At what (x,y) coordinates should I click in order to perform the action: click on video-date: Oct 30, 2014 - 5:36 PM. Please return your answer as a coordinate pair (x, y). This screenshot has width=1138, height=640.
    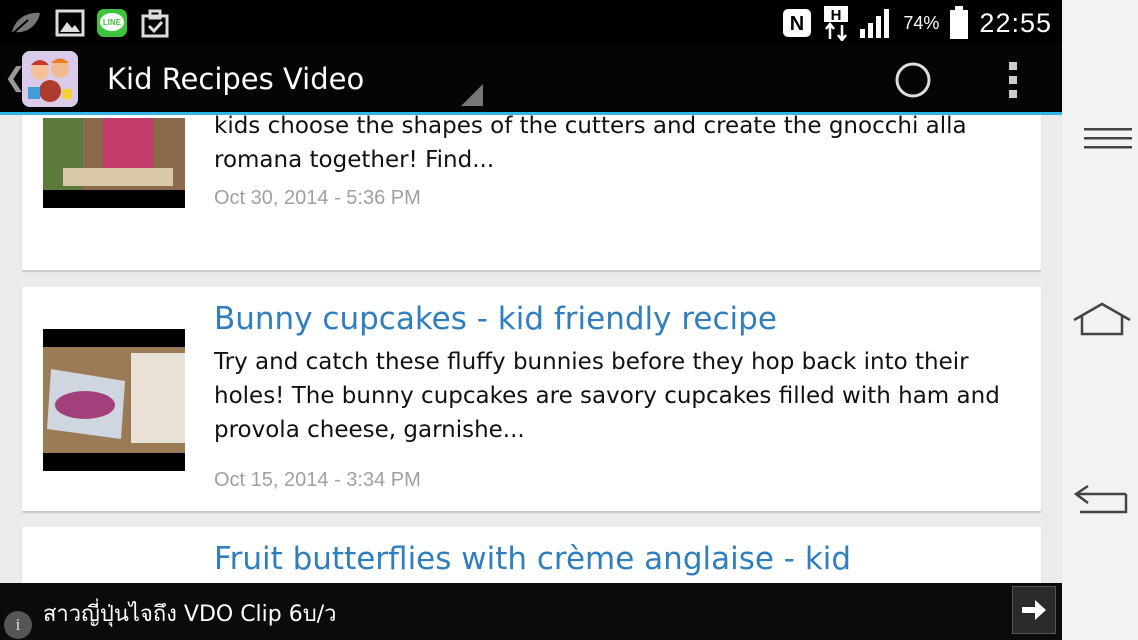
    Looking at the image, I should click on (317, 198).